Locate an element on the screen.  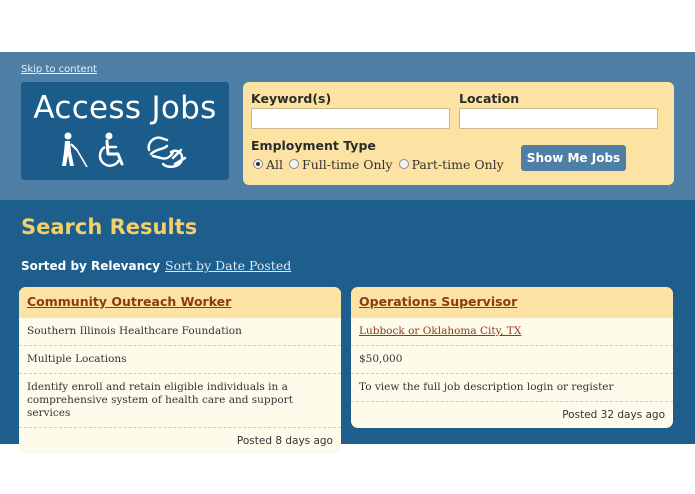
wheelchair-icon is located at coordinates (111, 149).